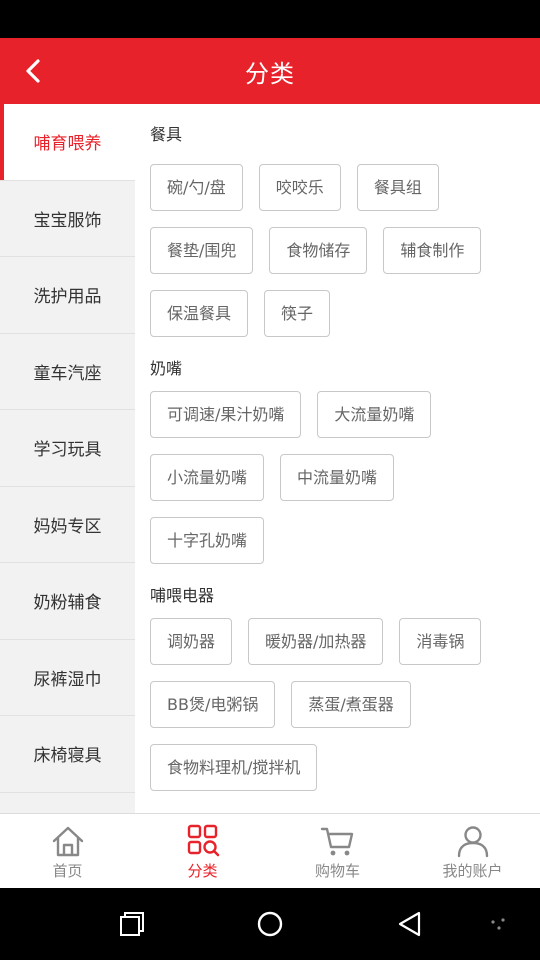 This screenshot has width=540, height=960. I want to click on sidebar-item-label: 妈妈专区, so click(67, 526).